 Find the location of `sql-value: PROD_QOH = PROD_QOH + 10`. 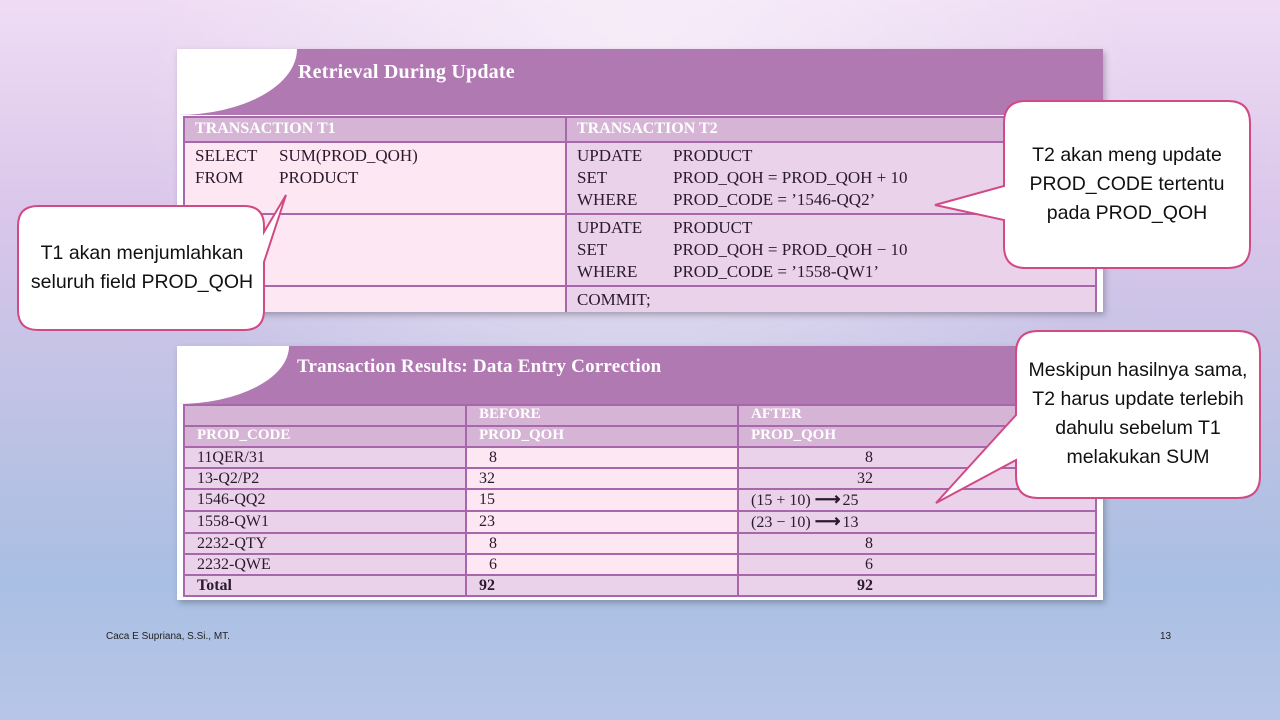

sql-value: PROD_QOH = PROD_QOH + 10 is located at coordinates (790, 177).